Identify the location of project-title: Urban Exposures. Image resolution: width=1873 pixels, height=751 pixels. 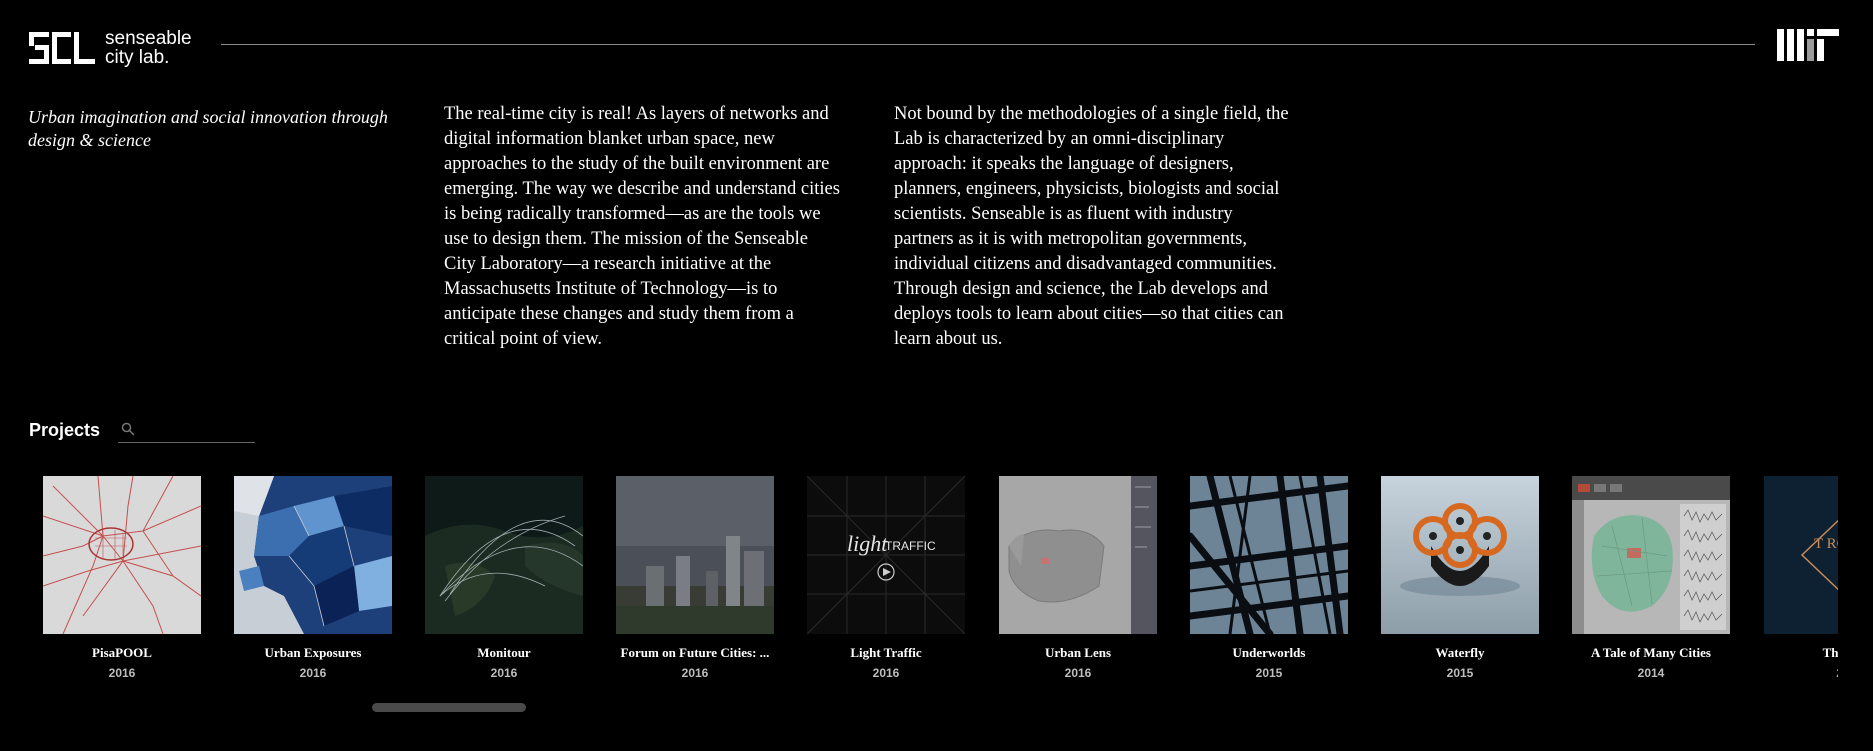
(313, 652).